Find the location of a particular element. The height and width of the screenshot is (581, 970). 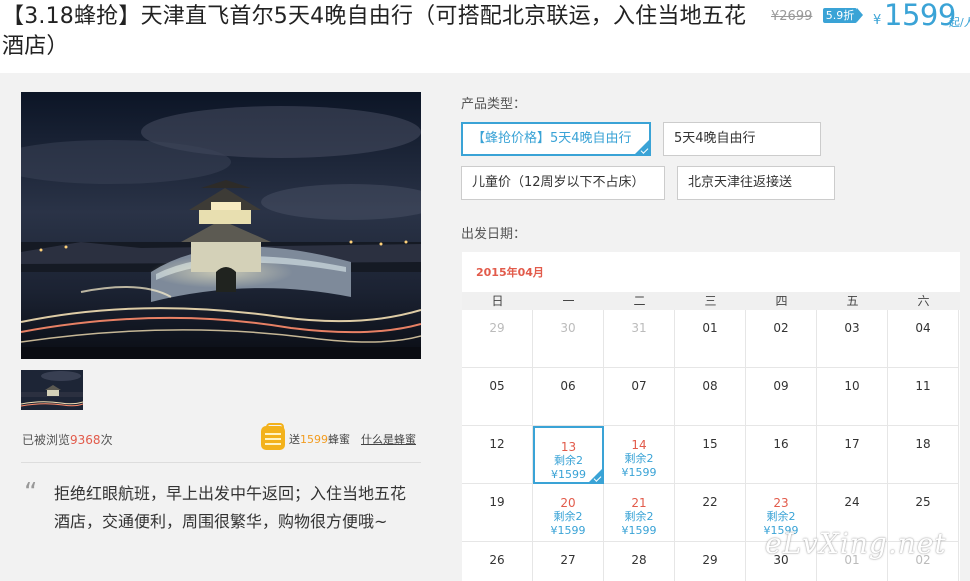

calendar-day: 12 is located at coordinates (497, 455).